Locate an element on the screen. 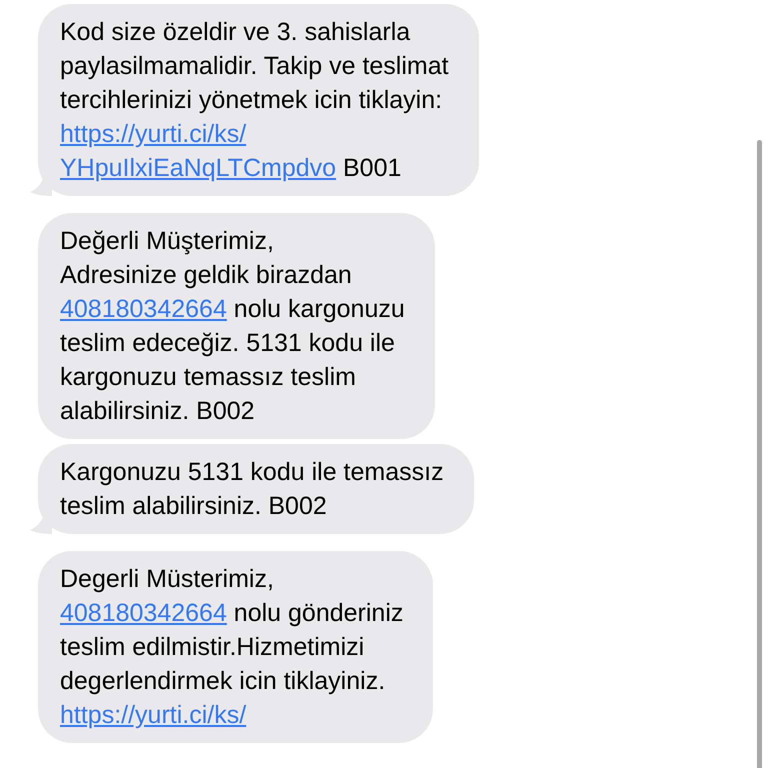  message-text: Değerli Müşterimiz, Adresinize geldik birazdan 408180342664 nolu kargonuzu teslim edeceğiz. 5131 kodu ile kargonuzu temassız teslim alabilirsiniz. B002 is located at coordinates (232, 326).